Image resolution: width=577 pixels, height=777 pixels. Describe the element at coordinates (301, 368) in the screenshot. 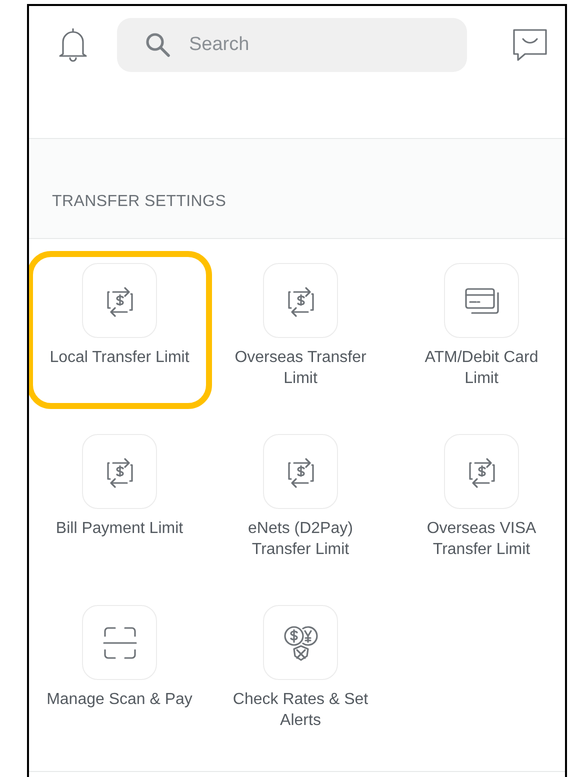

I see `item-label: Overseas Transfer Limit` at that location.